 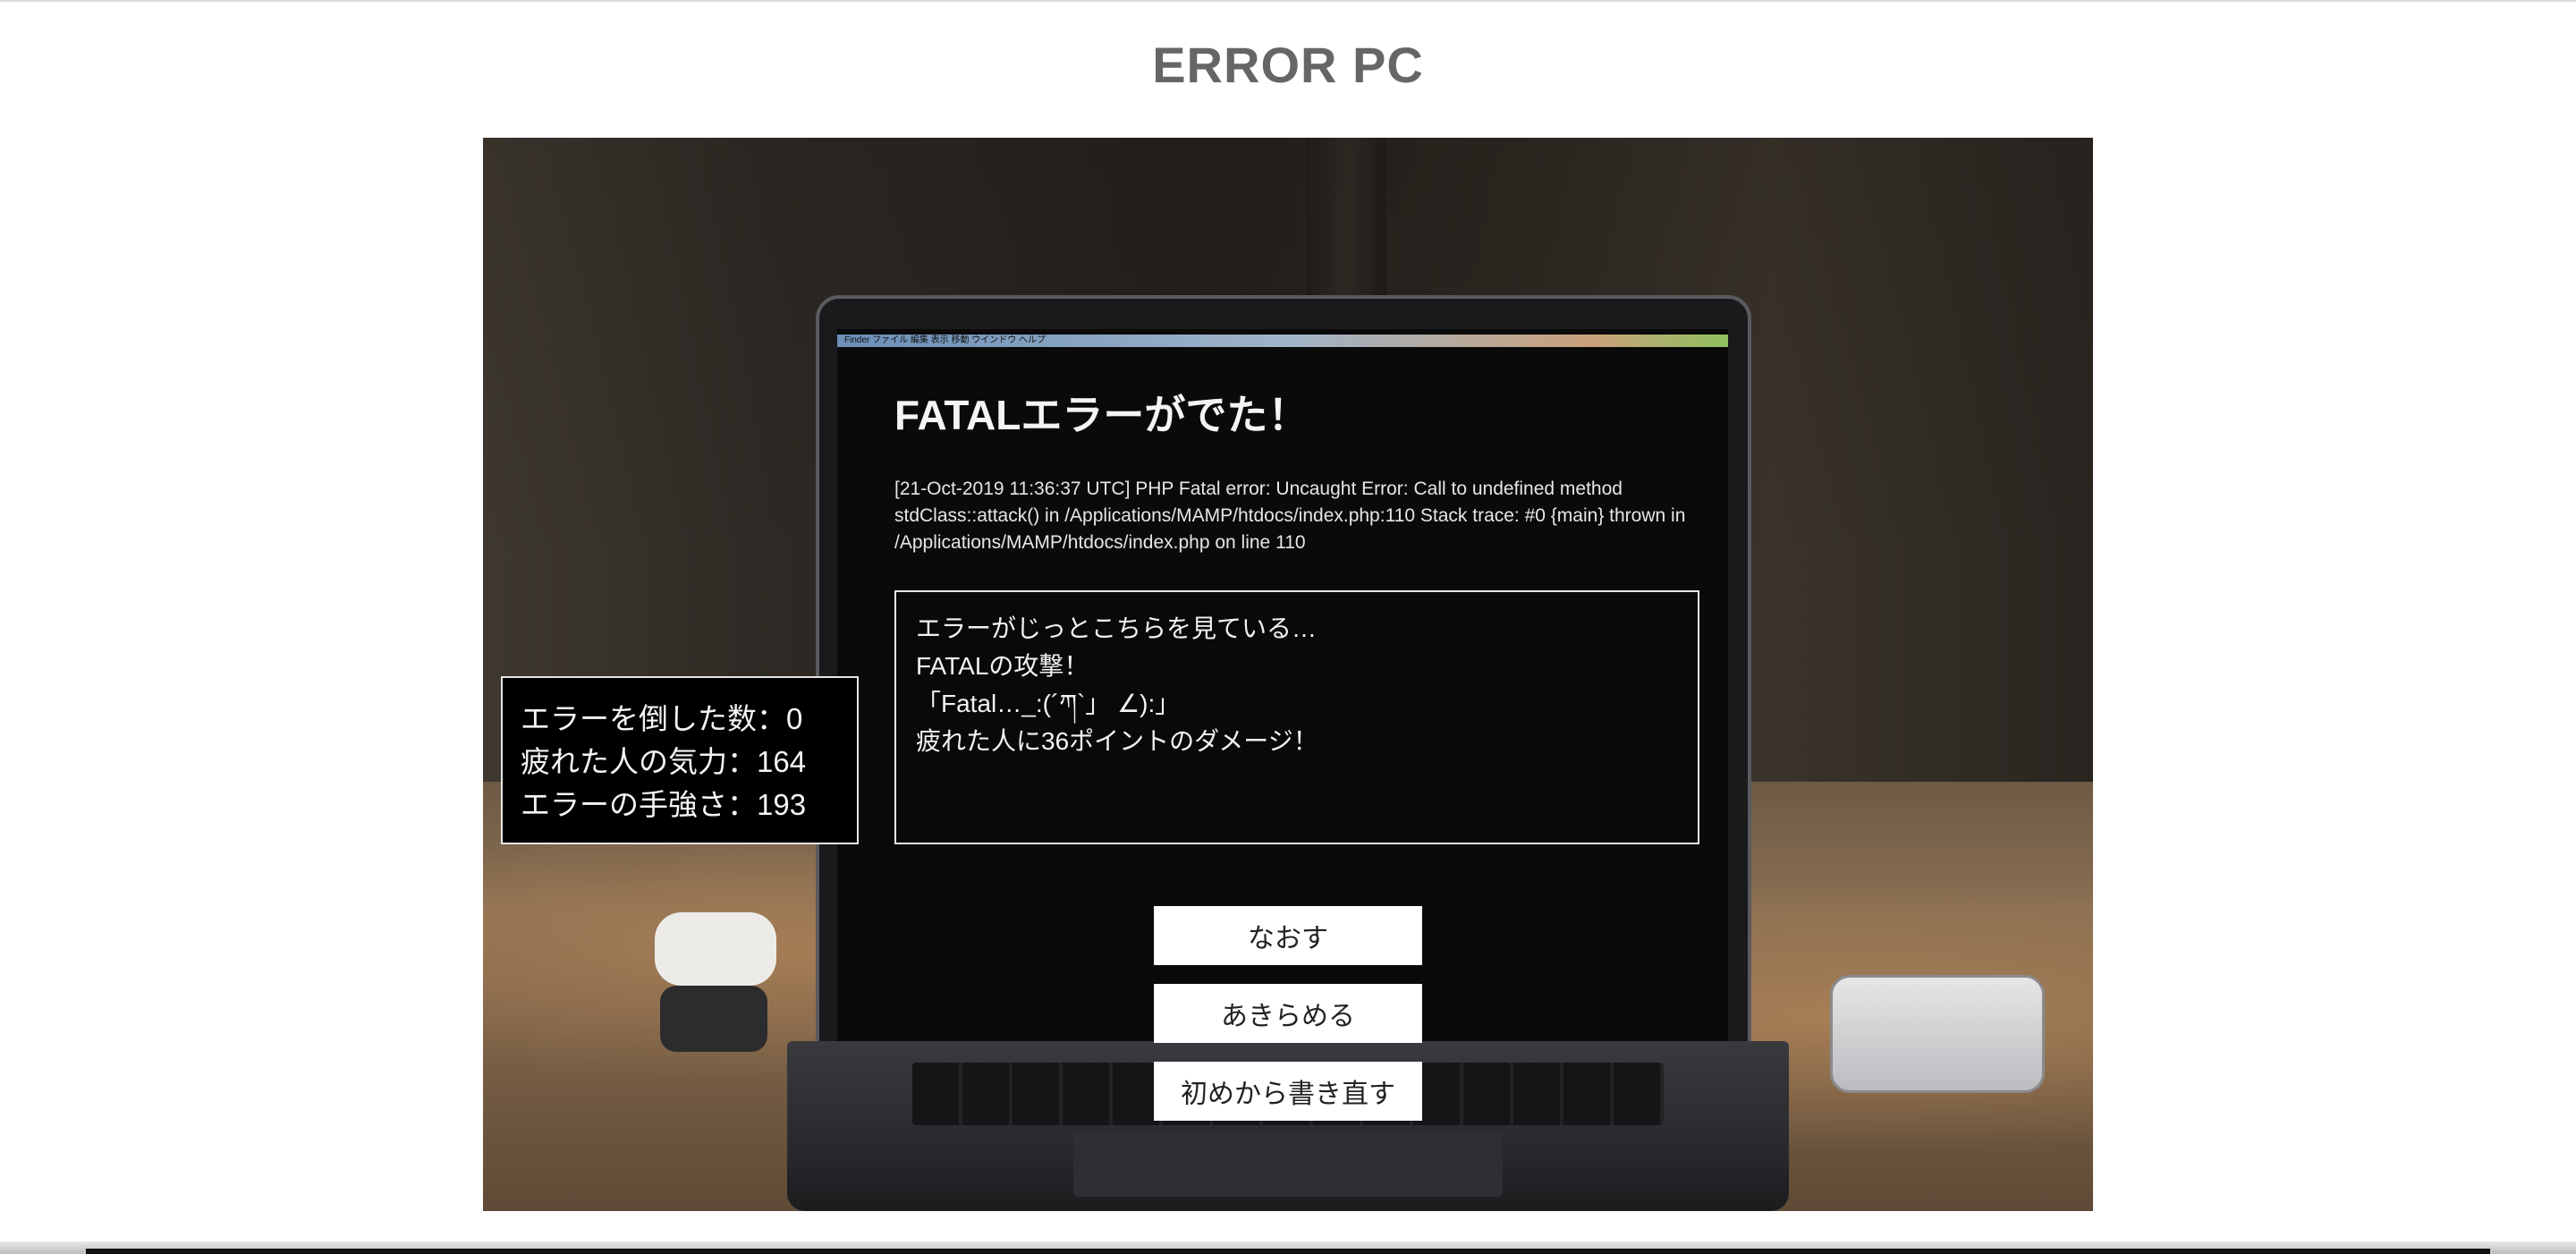 I want to click on stat-defeated-count: エラーを倒した数：0, so click(x=662, y=718).